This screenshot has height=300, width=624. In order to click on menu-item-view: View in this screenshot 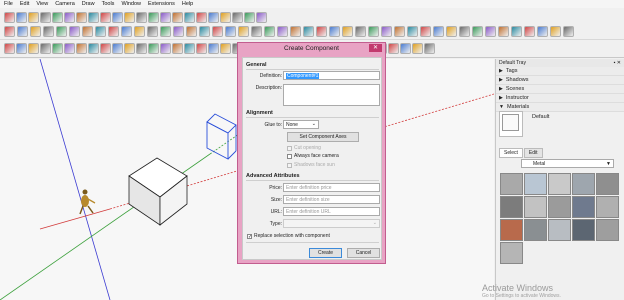, I will do `click(42, 4)`.